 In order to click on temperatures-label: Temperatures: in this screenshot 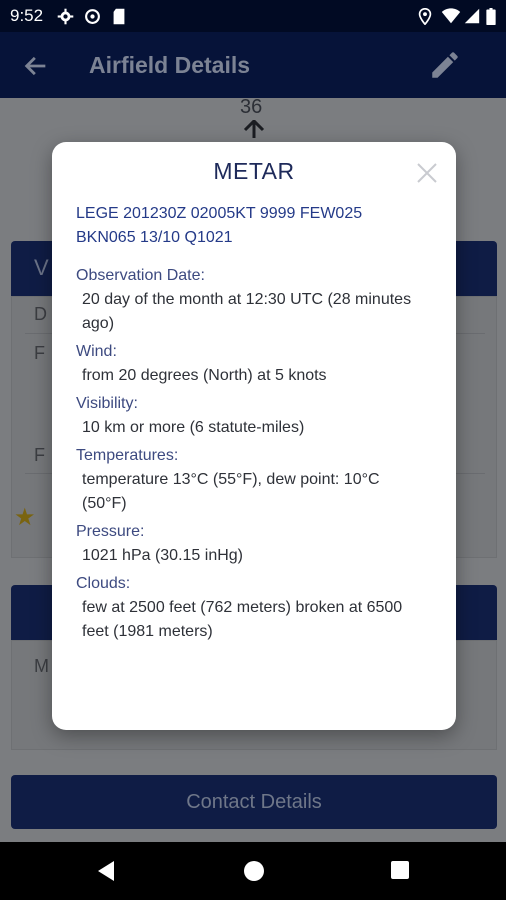, I will do `click(127, 455)`.